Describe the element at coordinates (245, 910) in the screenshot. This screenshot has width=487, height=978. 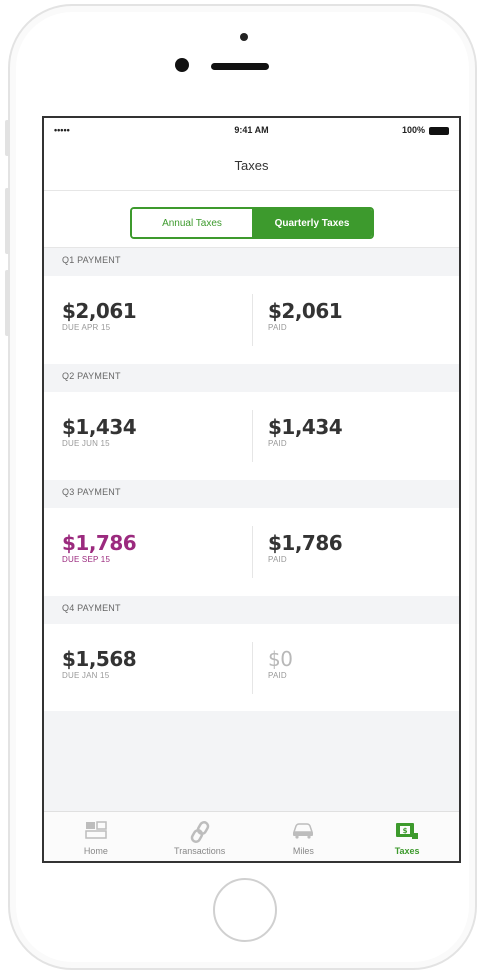
I see `home-button` at that location.